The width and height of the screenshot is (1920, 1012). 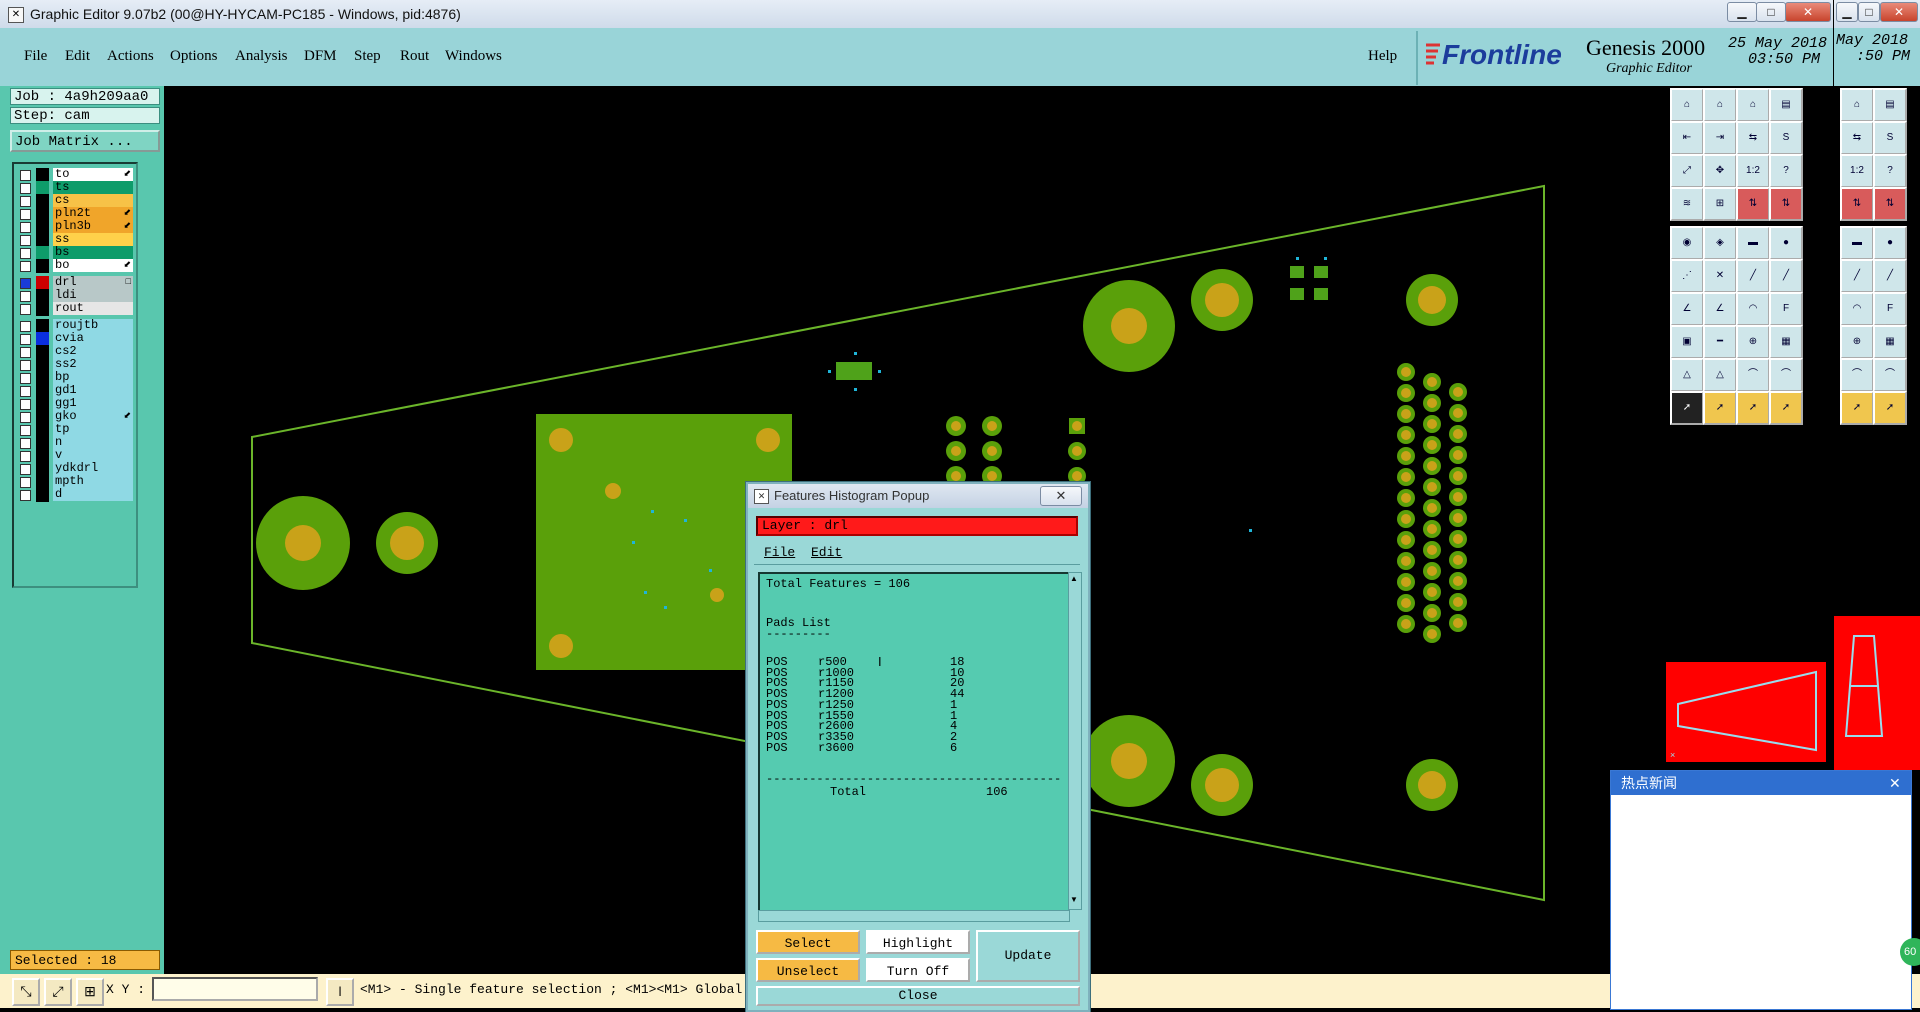 I want to click on grid-icon: ⊞, so click(x=90, y=992).